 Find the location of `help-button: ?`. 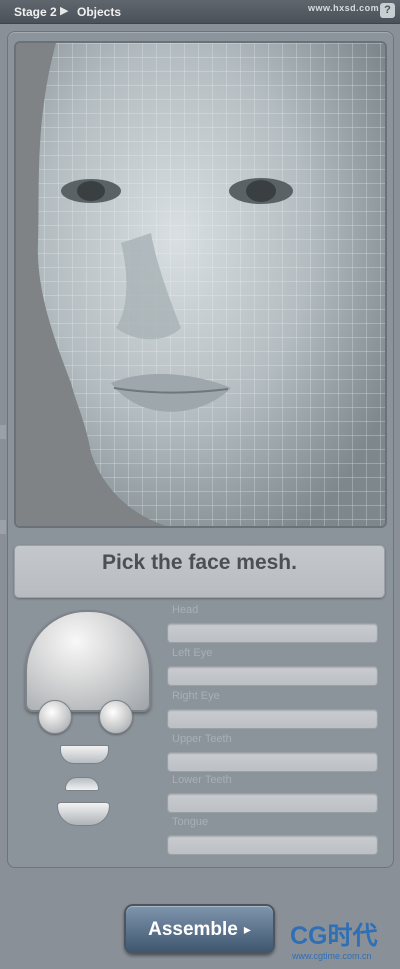

help-button: ? is located at coordinates (387, 10).